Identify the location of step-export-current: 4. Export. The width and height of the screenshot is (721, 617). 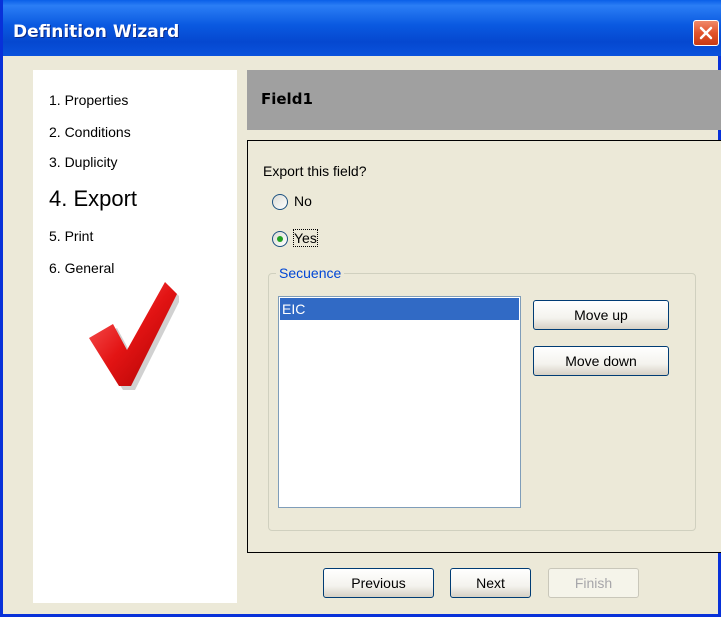
(93, 198).